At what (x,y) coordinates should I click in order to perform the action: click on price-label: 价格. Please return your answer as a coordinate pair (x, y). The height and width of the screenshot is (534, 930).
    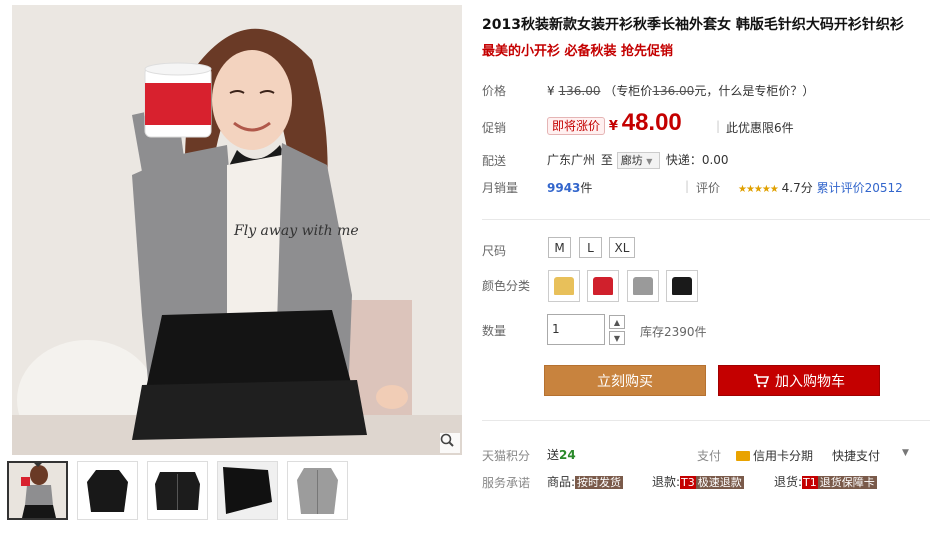
    Looking at the image, I should click on (494, 91).